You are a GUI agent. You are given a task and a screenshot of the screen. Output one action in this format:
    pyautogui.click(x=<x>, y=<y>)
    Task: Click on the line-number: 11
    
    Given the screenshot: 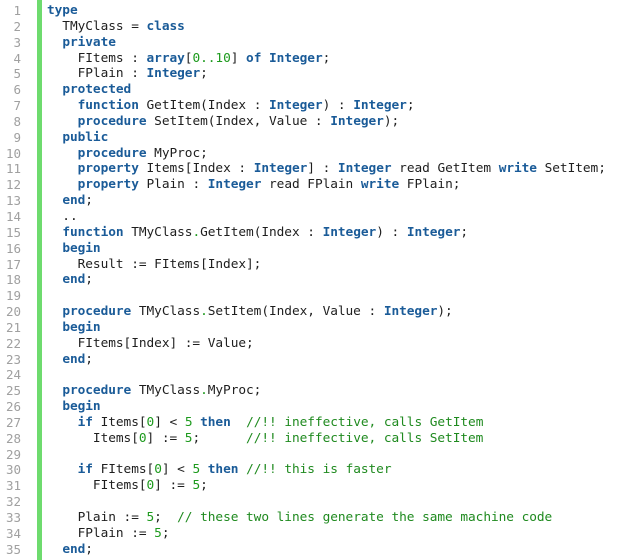 What is the action you would take?
    pyautogui.click(x=13, y=169)
    